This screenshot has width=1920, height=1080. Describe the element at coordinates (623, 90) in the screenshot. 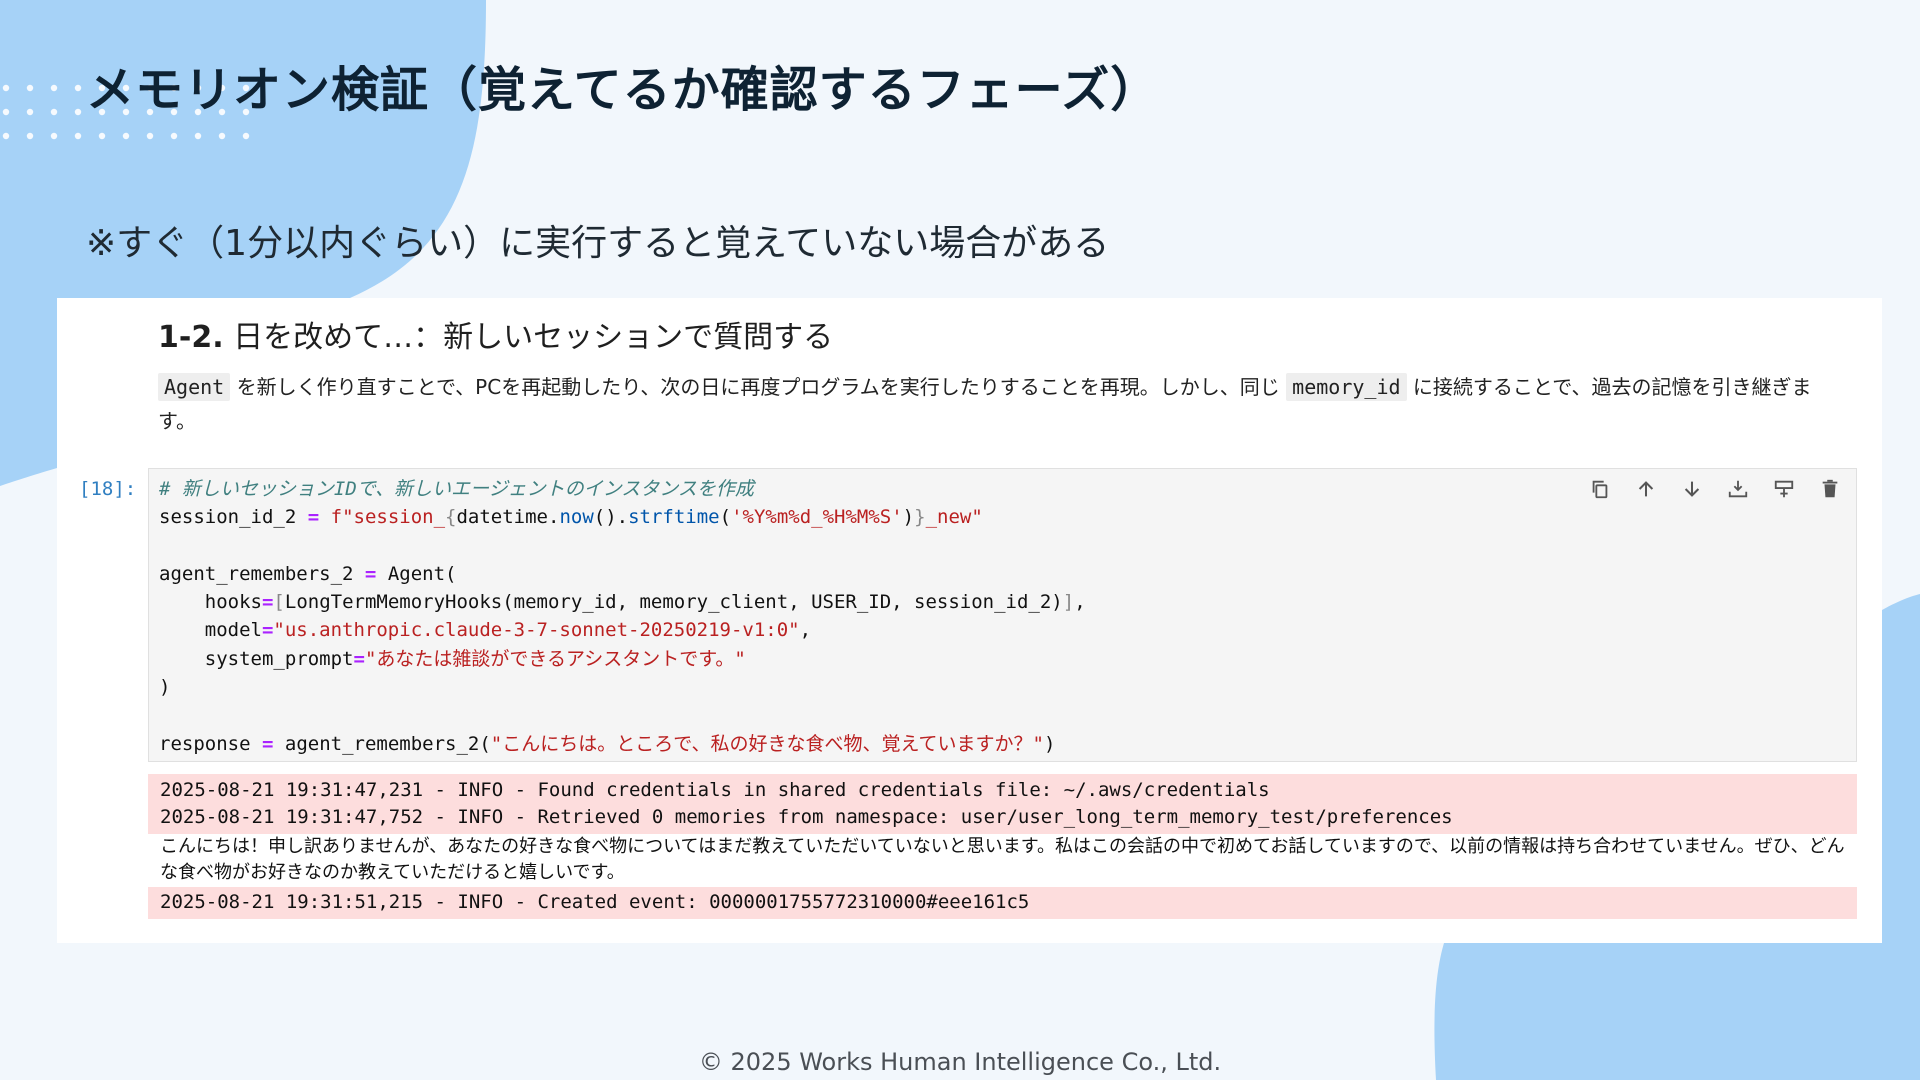

I see `slide-title: メモリオン検証（覚えてるか確認するフェーズ）` at that location.